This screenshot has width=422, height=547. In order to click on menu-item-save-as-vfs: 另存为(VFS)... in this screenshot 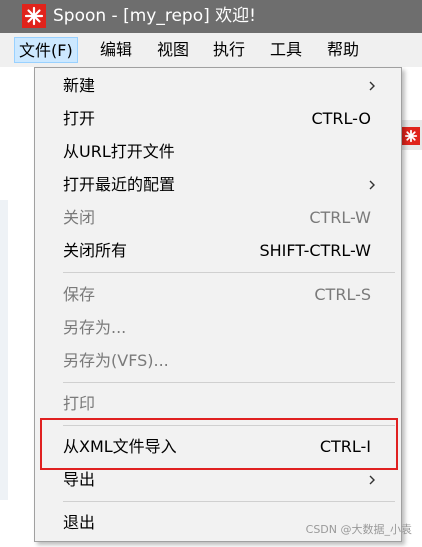, I will do `click(220, 361)`.